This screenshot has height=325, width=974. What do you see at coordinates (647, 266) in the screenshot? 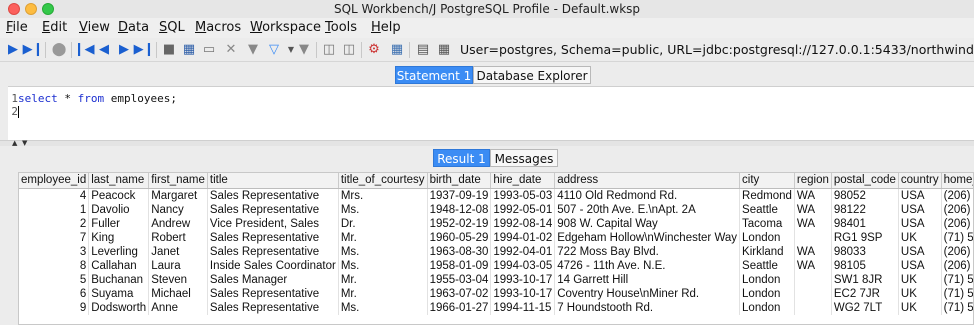
I see `table-cell: 4726 - 11th Ave. N.E.` at bounding box center [647, 266].